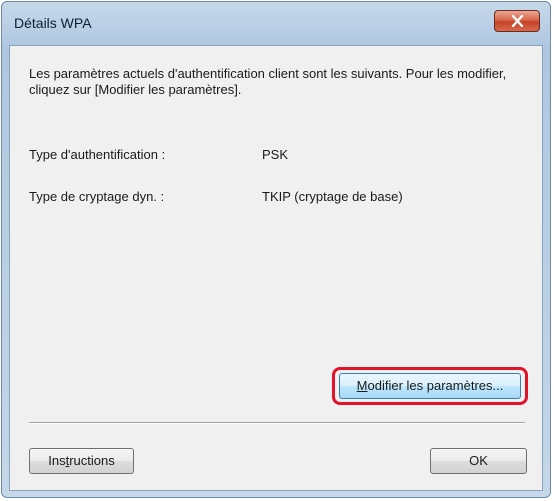 Image resolution: width=554 pixels, height=501 pixels. What do you see at coordinates (362, 385) in the screenshot?
I see `modify-accelerator: M` at bounding box center [362, 385].